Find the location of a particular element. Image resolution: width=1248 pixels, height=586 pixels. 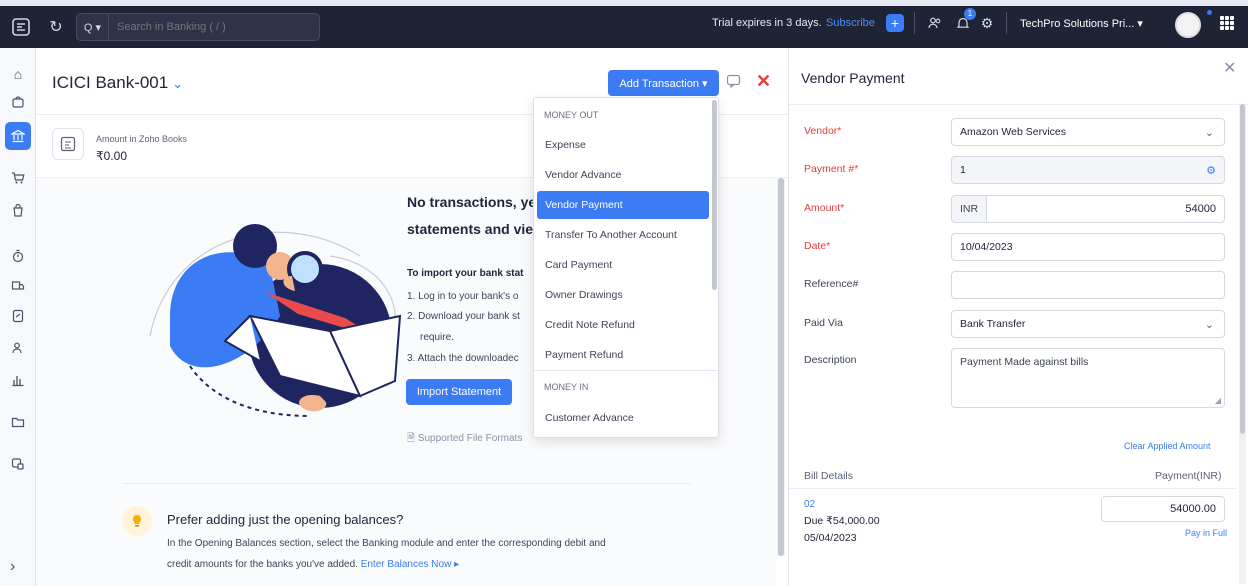

dropdown-scrollbar is located at coordinates (714, 195).